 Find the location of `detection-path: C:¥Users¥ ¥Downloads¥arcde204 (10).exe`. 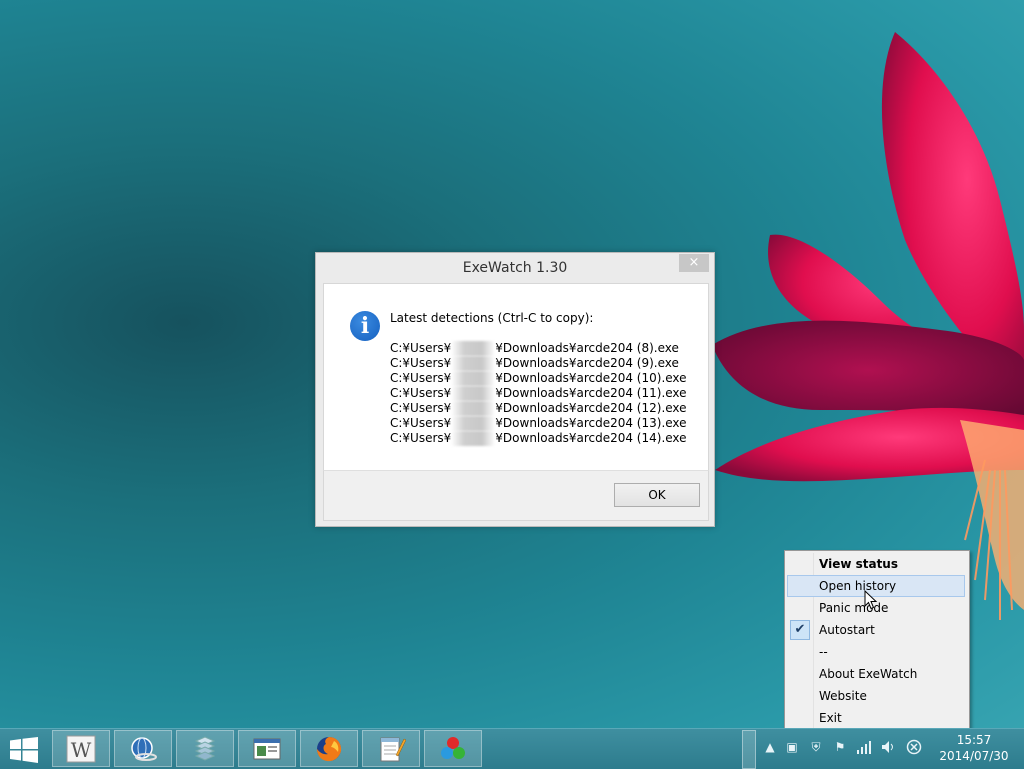

detection-path: C:¥Users¥ ¥Downloads¥arcde204 (10).exe is located at coordinates (538, 378).